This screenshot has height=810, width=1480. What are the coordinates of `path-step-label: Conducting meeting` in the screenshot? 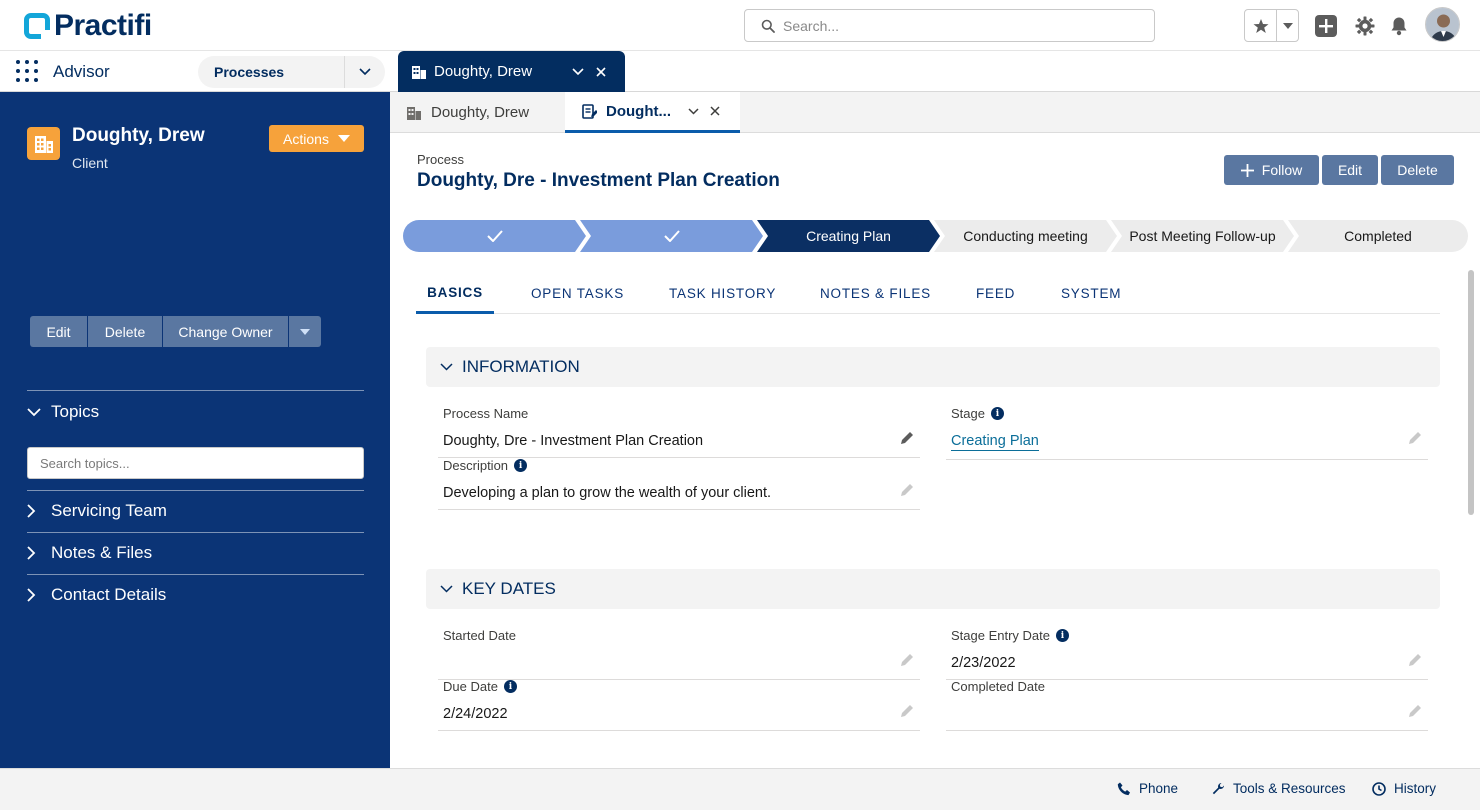 It's located at (1025, 236).